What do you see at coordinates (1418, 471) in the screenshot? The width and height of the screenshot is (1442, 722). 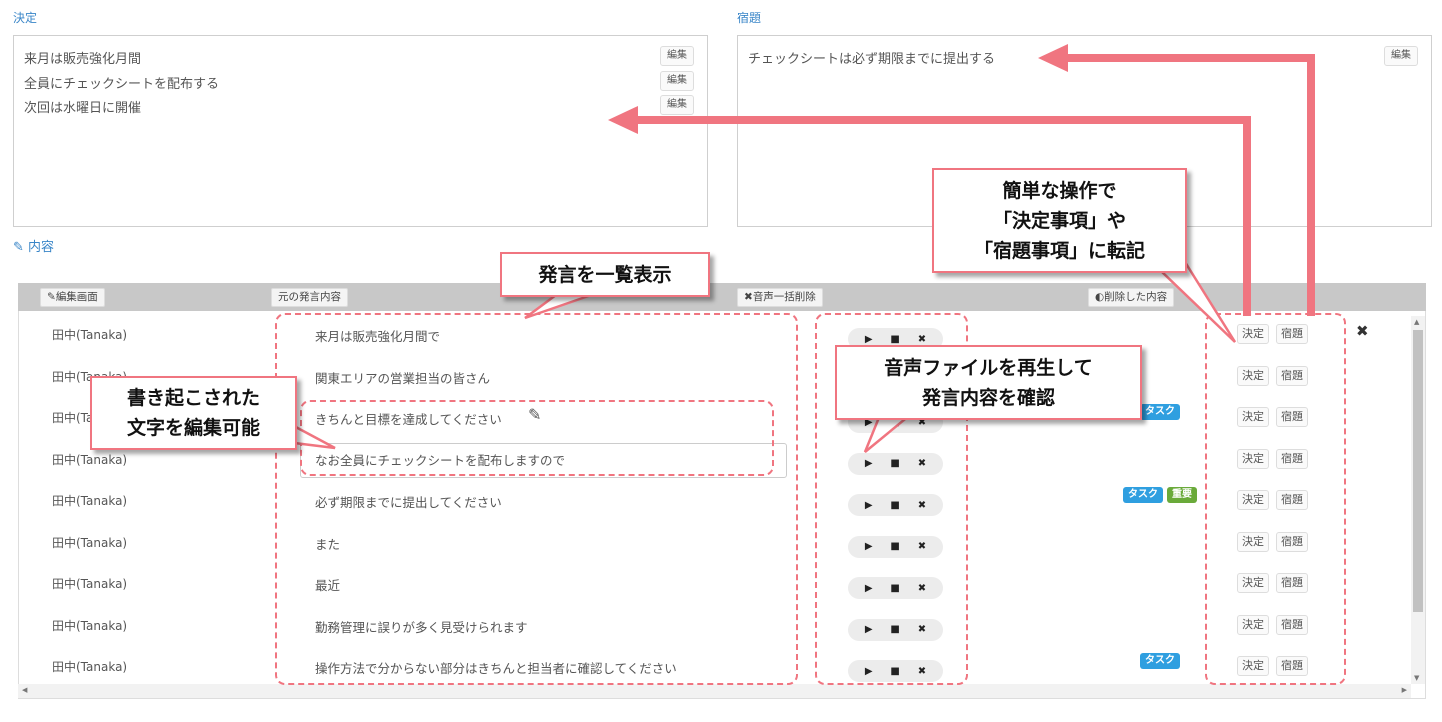 I see `scrollbar-thumb` at bounding box center [1418, 471].